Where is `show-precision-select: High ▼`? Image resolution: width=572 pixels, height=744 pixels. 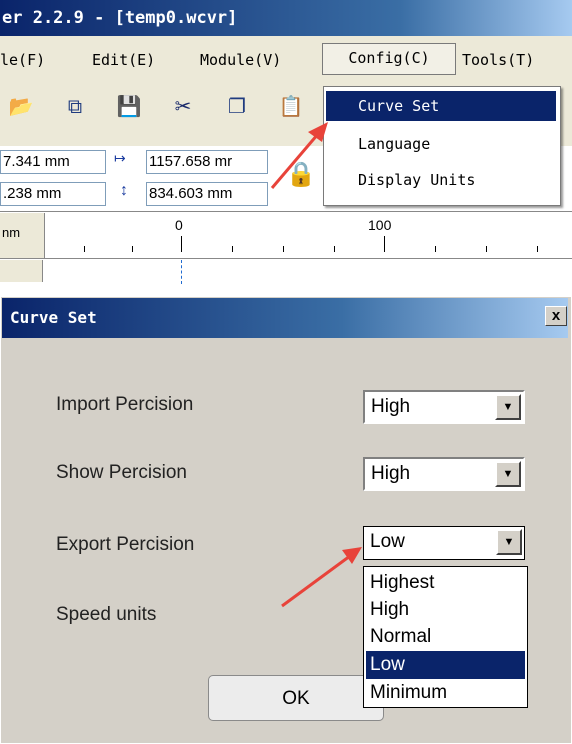
show-precision-select: High ▼ is located at coordinates (444, 474).